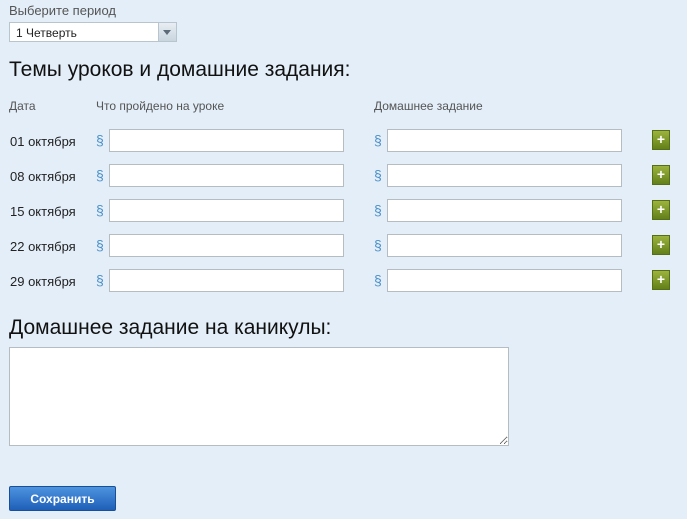  What do you see at coordinates (43, 211) in the screenshot?
I see `lesson-date: 15 октября` at bounding box center [43, 211].